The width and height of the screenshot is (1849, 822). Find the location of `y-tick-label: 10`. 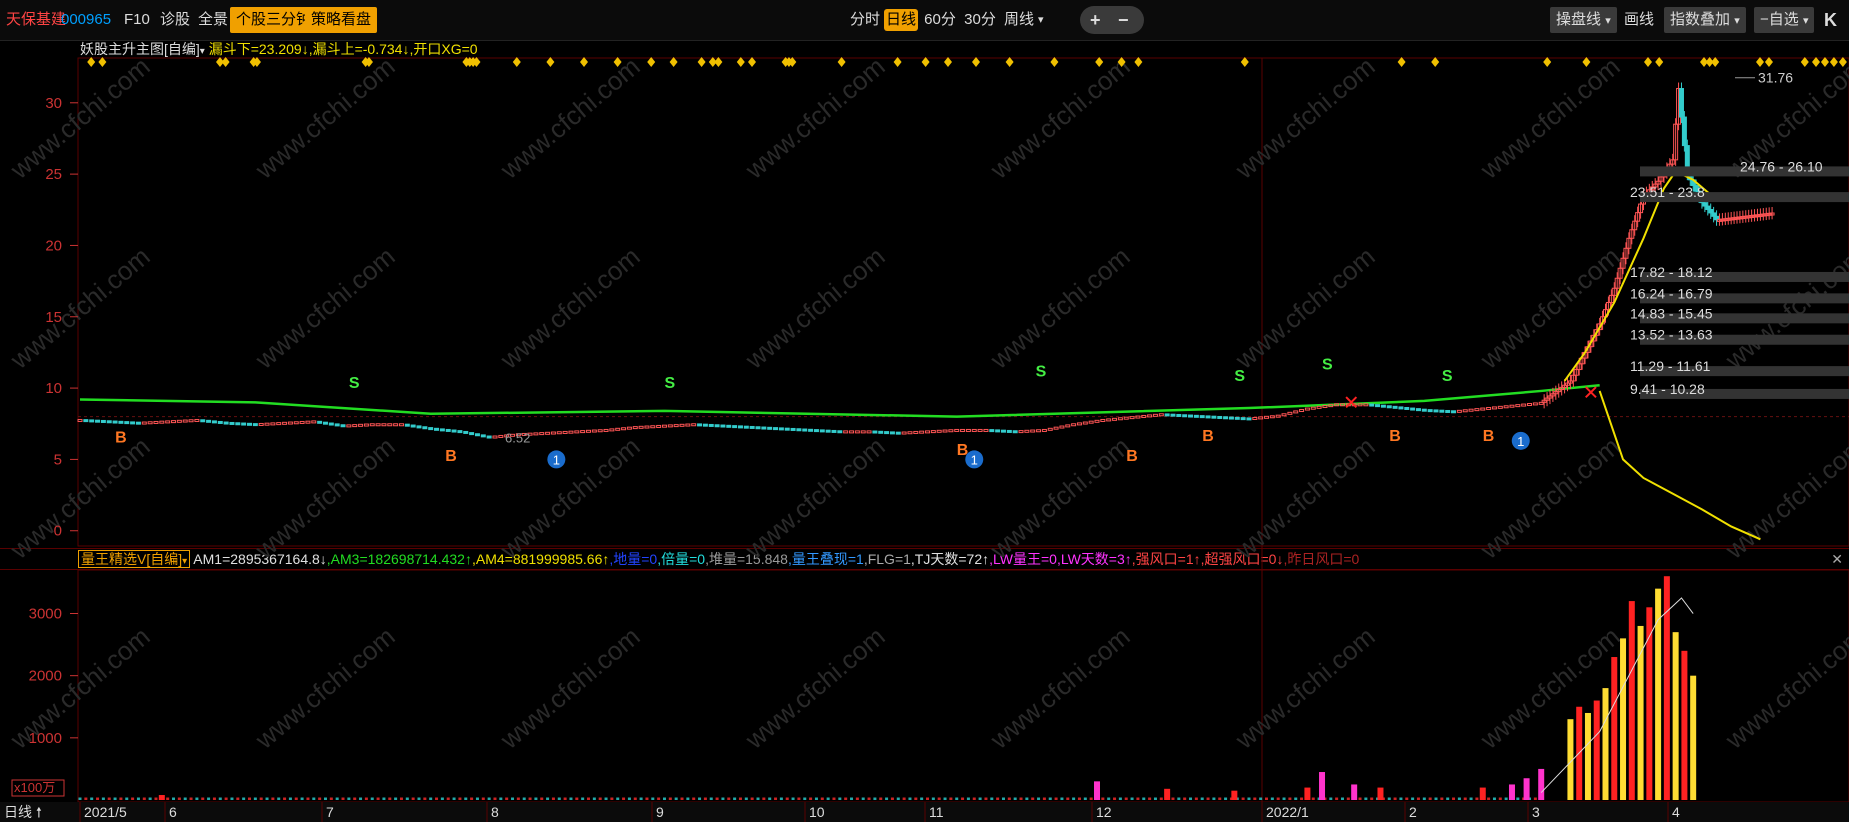

y-tick-label: 10 is located at coordinates (53, 388).